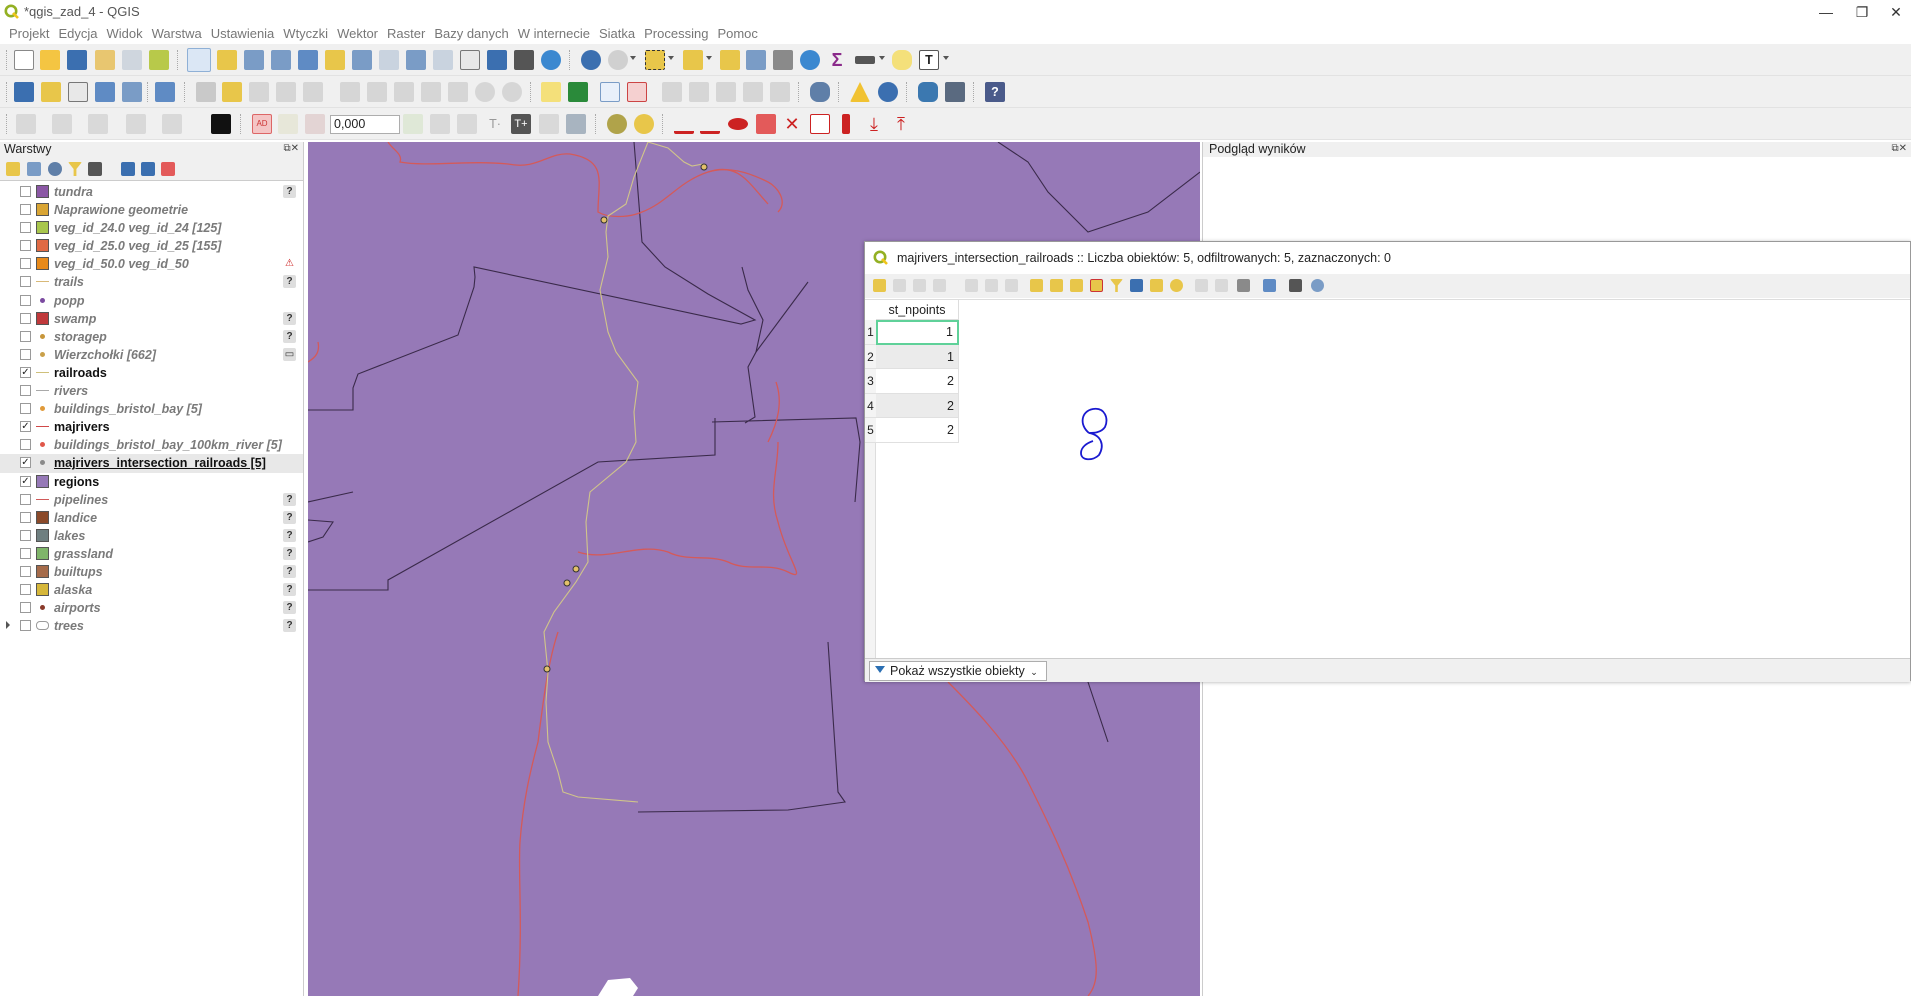 This screenshot has width=1911, height=996. What do you see at coordinates (289, 354) in the screenshot?
I see `temporary-layer-icon: ▭` at bounding box center [289, 354].